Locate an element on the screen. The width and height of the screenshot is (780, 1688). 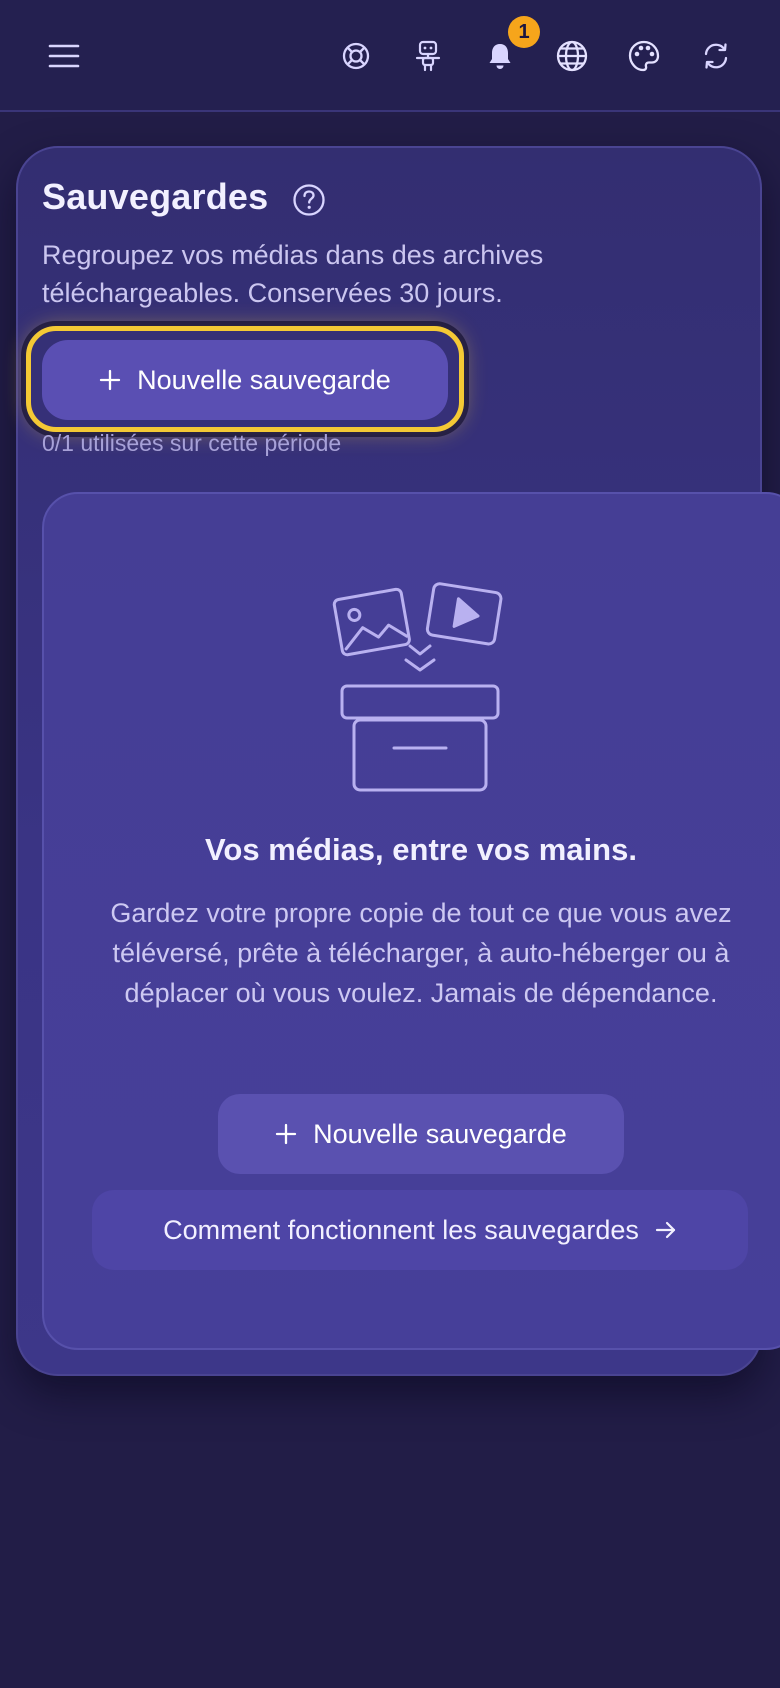
empty-new-backup-button: Nouvelle sauvegarde is located at coordinates (421, 1134).